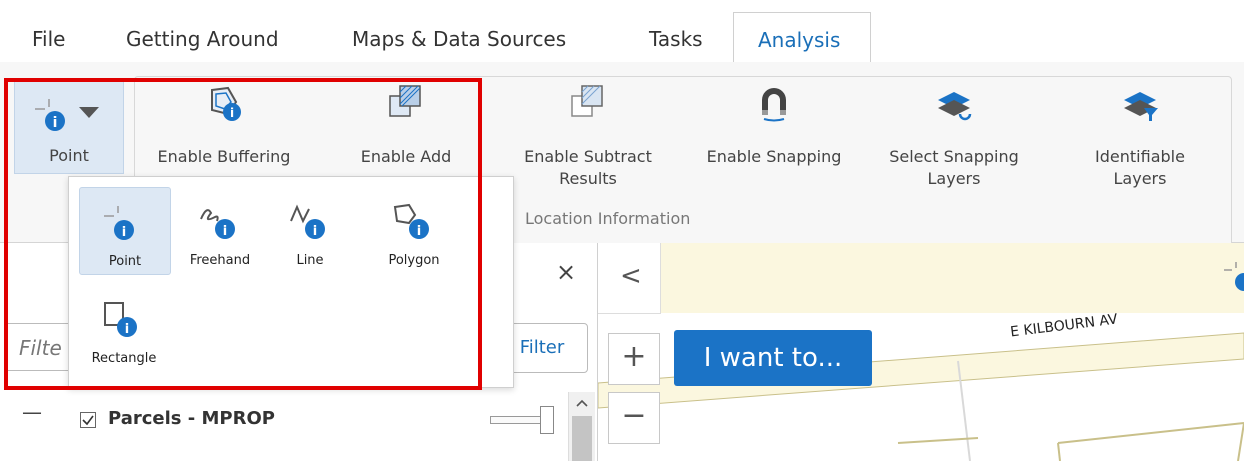  I want to click on tab-analysis-label: Analysis, so click(799, 40).